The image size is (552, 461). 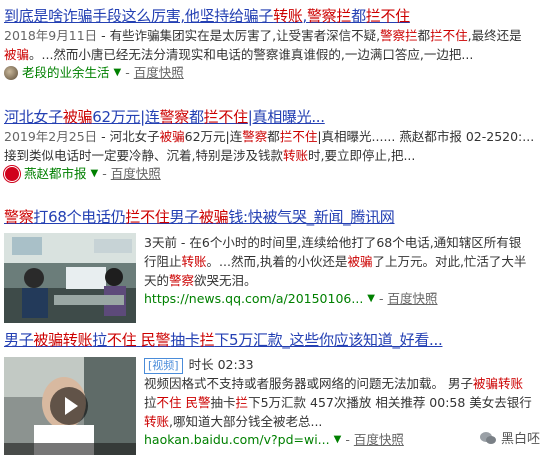 I want to click on video-thumbnail, so click(x=70, y=406).